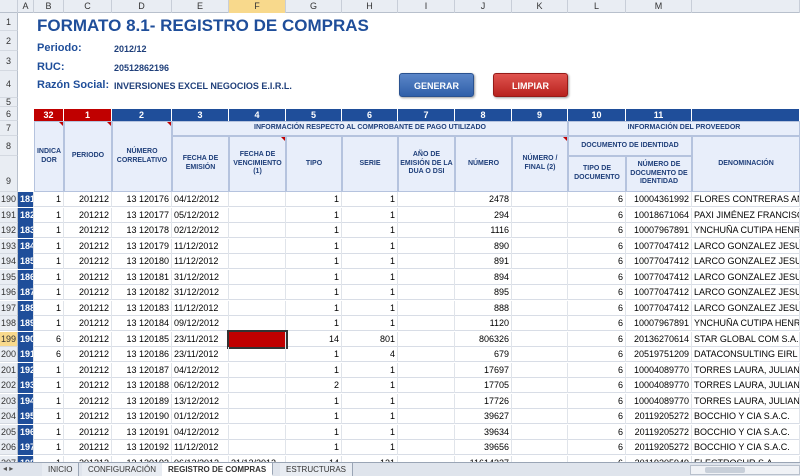 This screenshot has height=476, width=800. Describe the element at coordinates (26, 199) in the screenshot. I see `row-index-cell: 181` at that location.